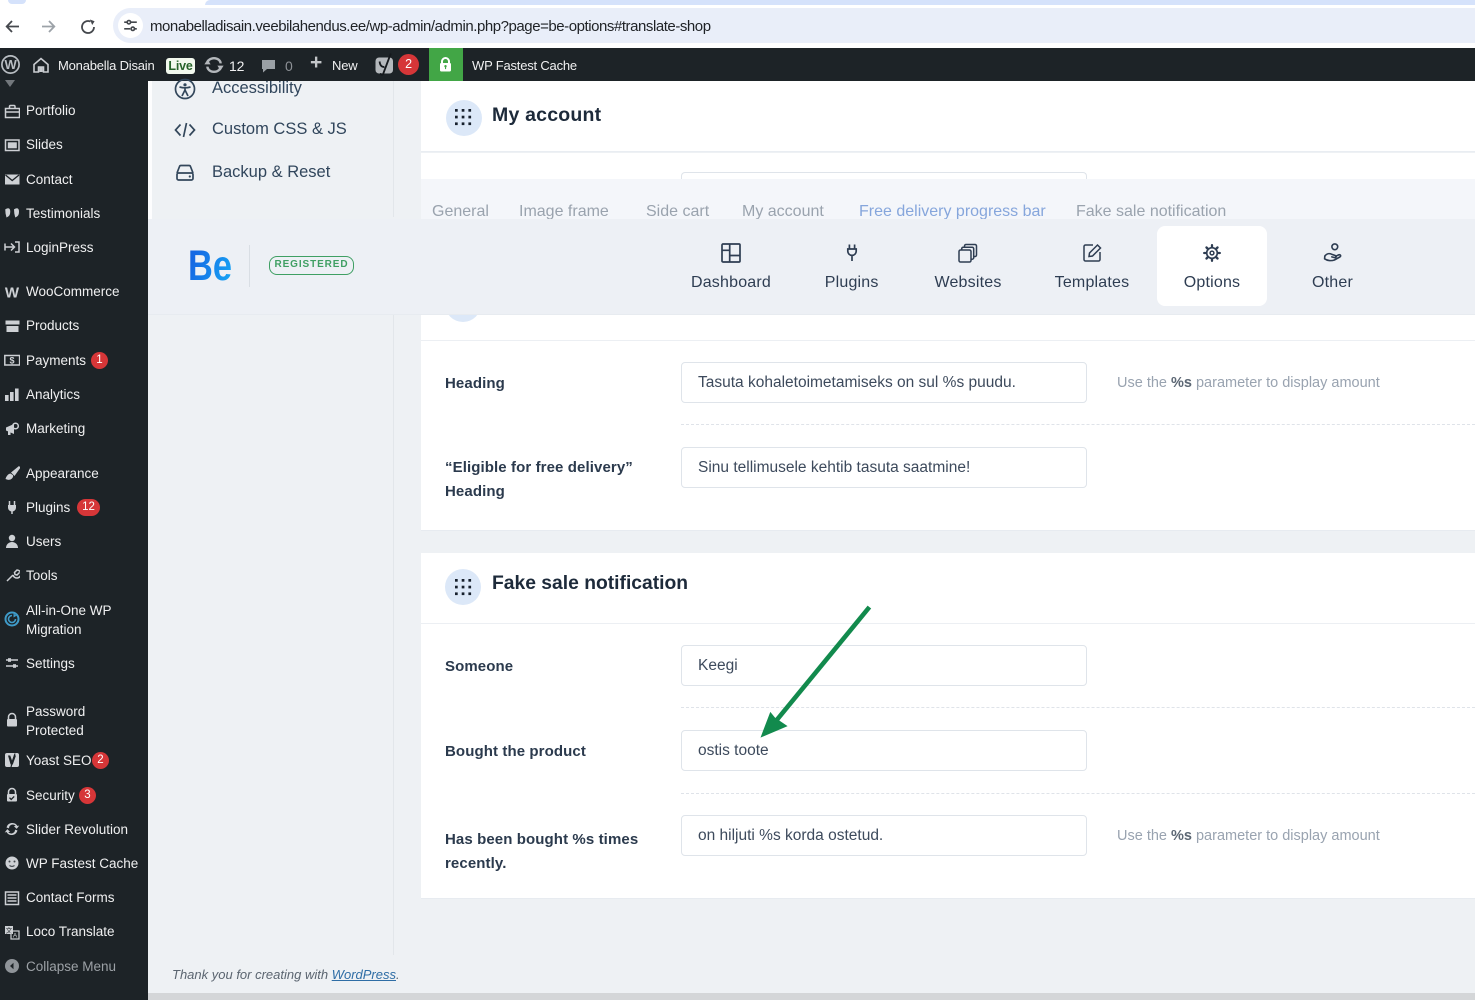  I want to click on svg-text: 文, so click(9, 929).